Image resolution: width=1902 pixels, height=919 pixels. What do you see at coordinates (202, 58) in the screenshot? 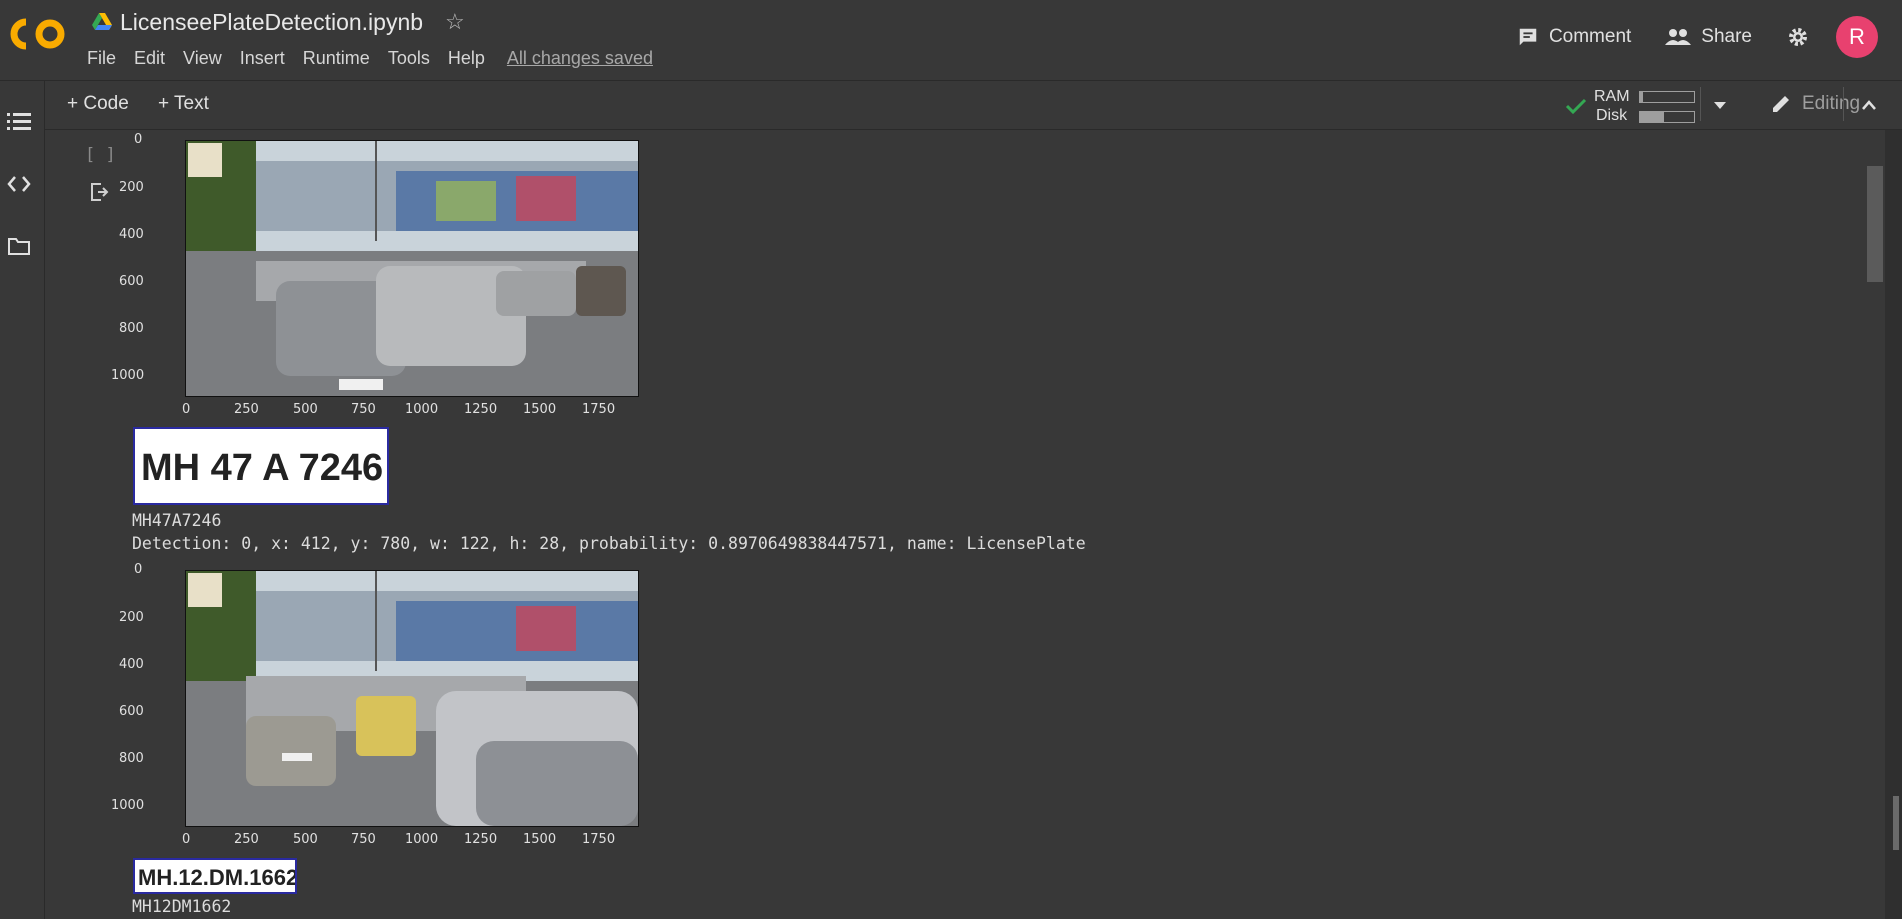
I see `menu-view: View` at bounding box center [202, 58].